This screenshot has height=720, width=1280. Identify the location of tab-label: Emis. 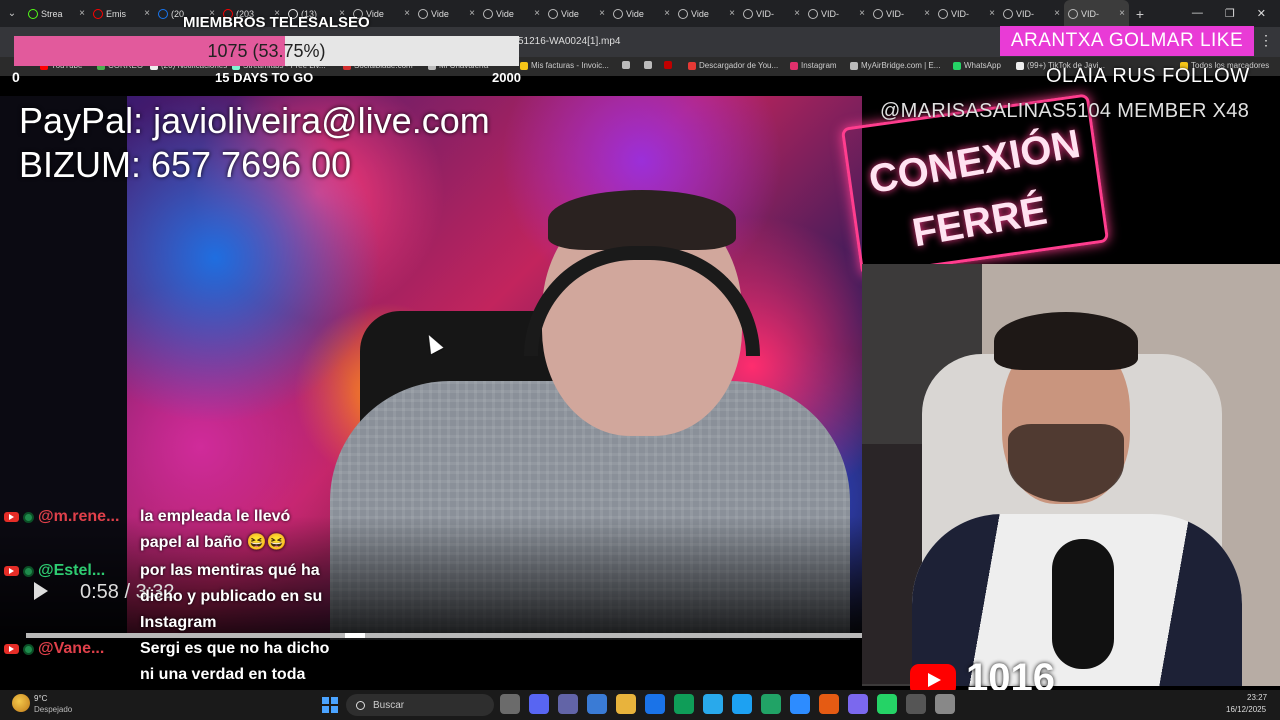
(116, 13).